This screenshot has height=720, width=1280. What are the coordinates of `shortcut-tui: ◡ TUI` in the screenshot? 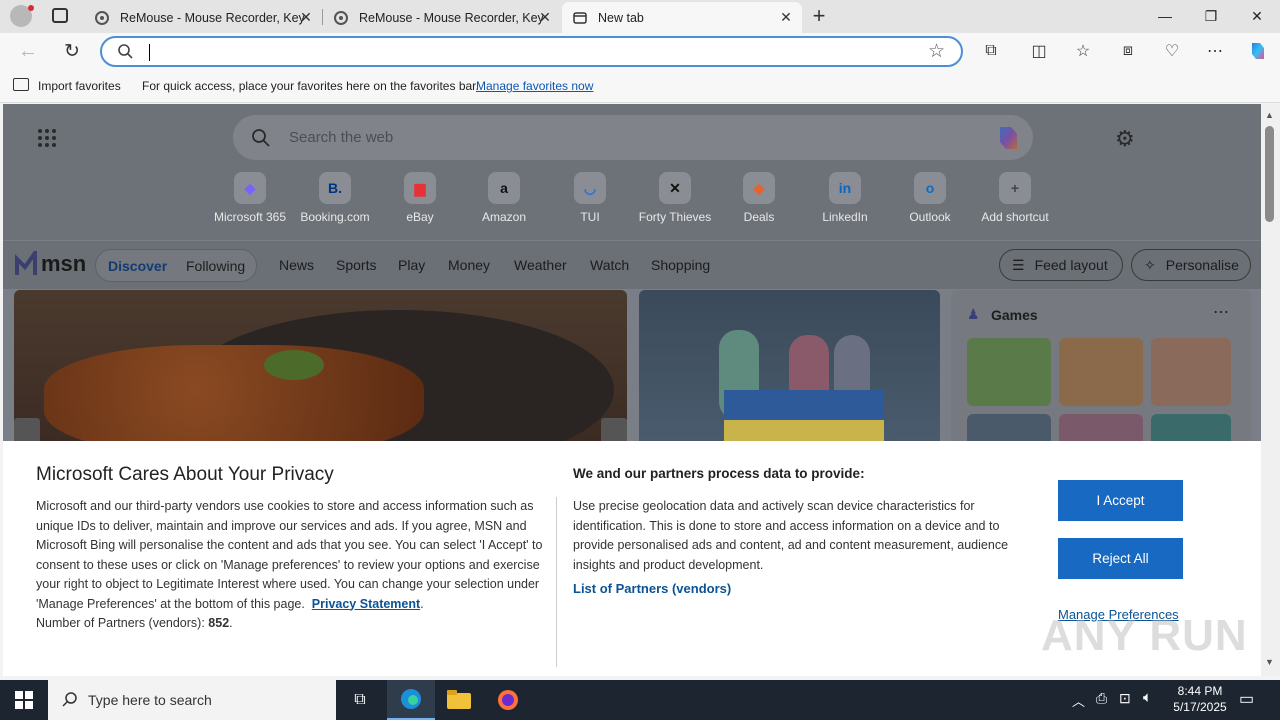 It's located at (590, 198).